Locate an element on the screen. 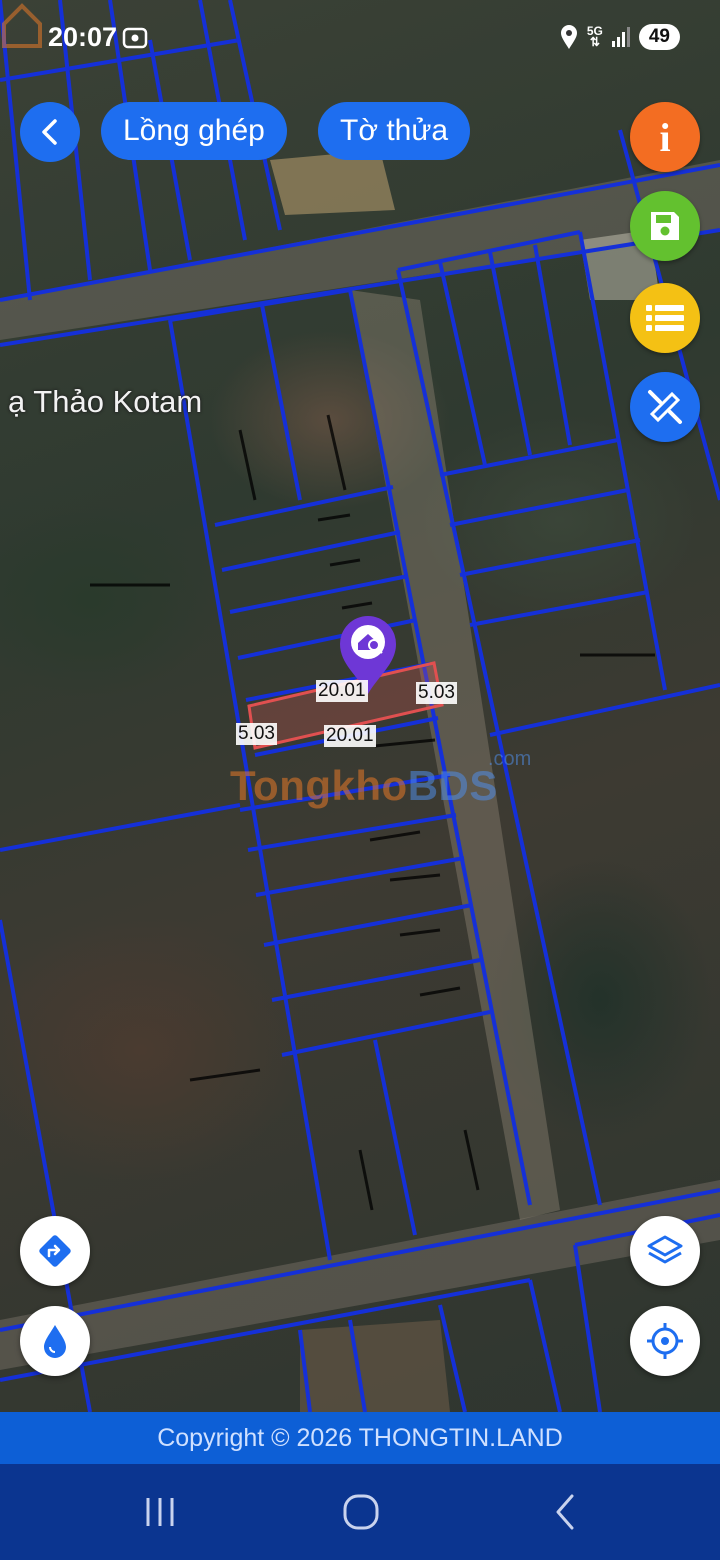 This screenshot has width=720, height=1560. battery-level: 49 is located at coordinates (659, 37).